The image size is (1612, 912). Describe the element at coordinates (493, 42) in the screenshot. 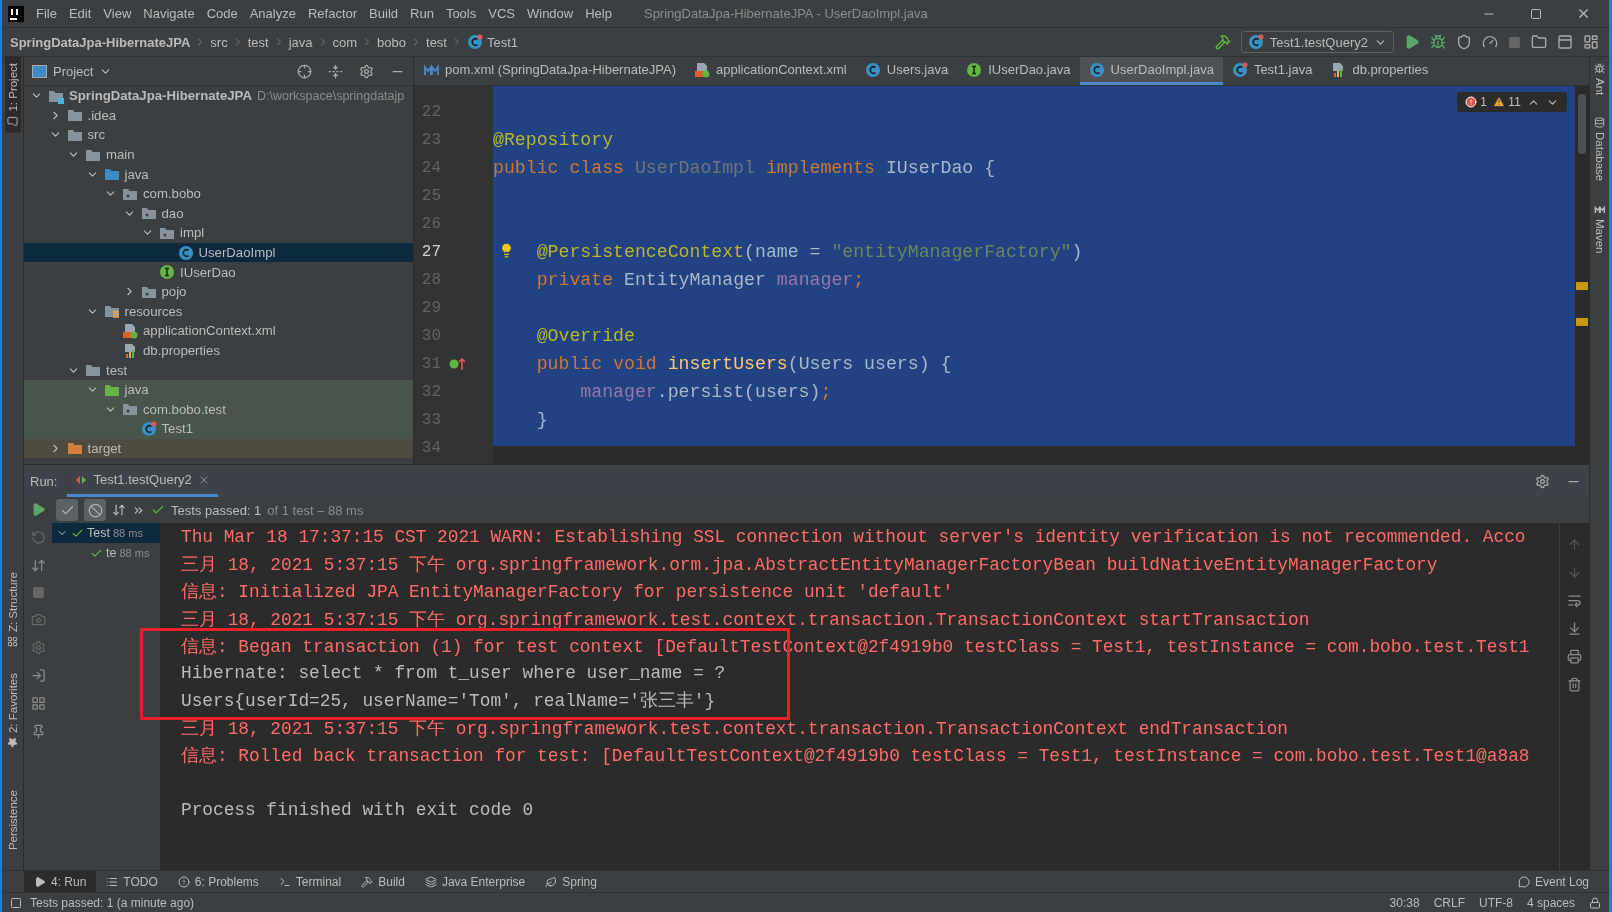

I see `breadcrumb: Test1` at that location.